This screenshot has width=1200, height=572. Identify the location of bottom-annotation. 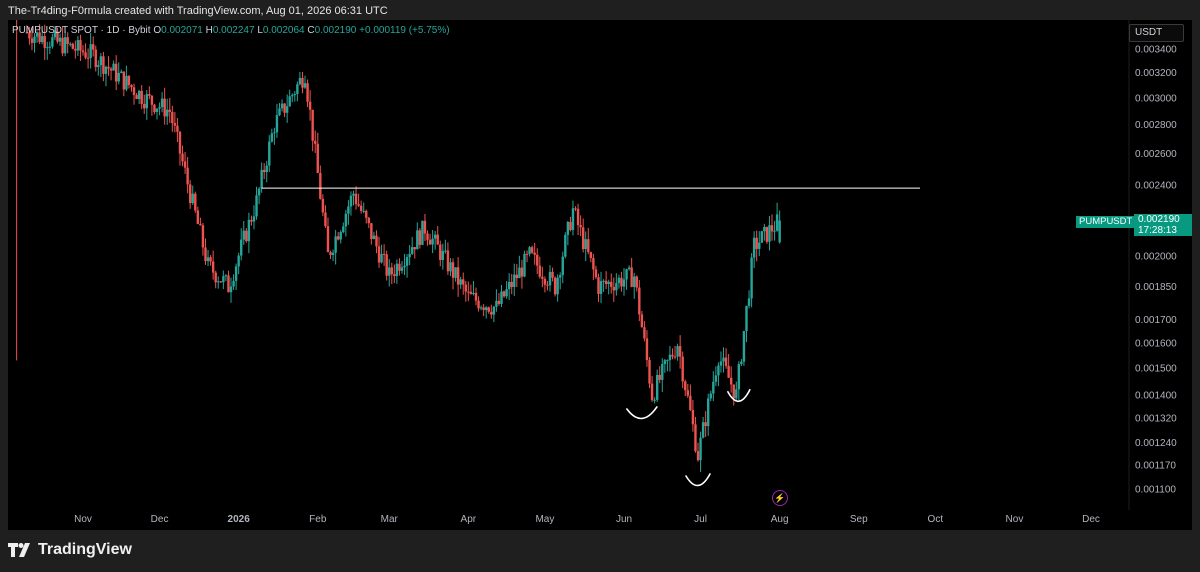
(698, 480).